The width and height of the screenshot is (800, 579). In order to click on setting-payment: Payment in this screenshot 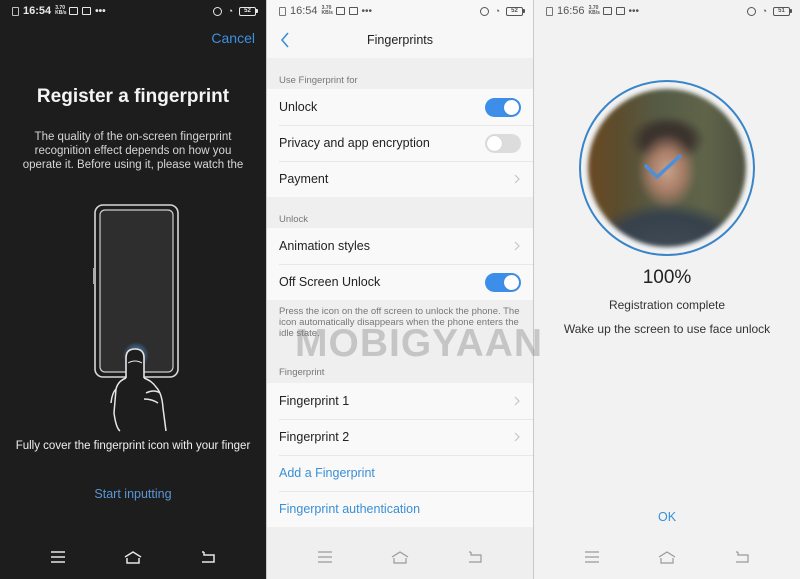, I will do `click(400, 179)`.